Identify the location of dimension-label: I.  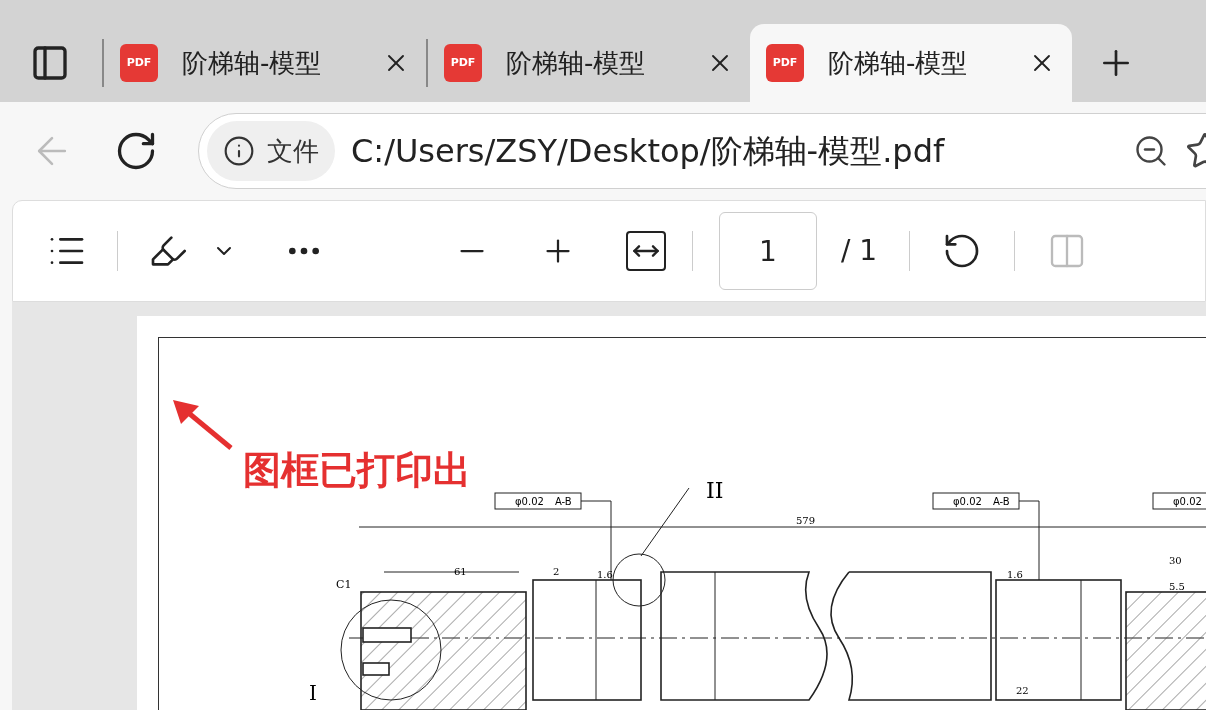
(313, 693).